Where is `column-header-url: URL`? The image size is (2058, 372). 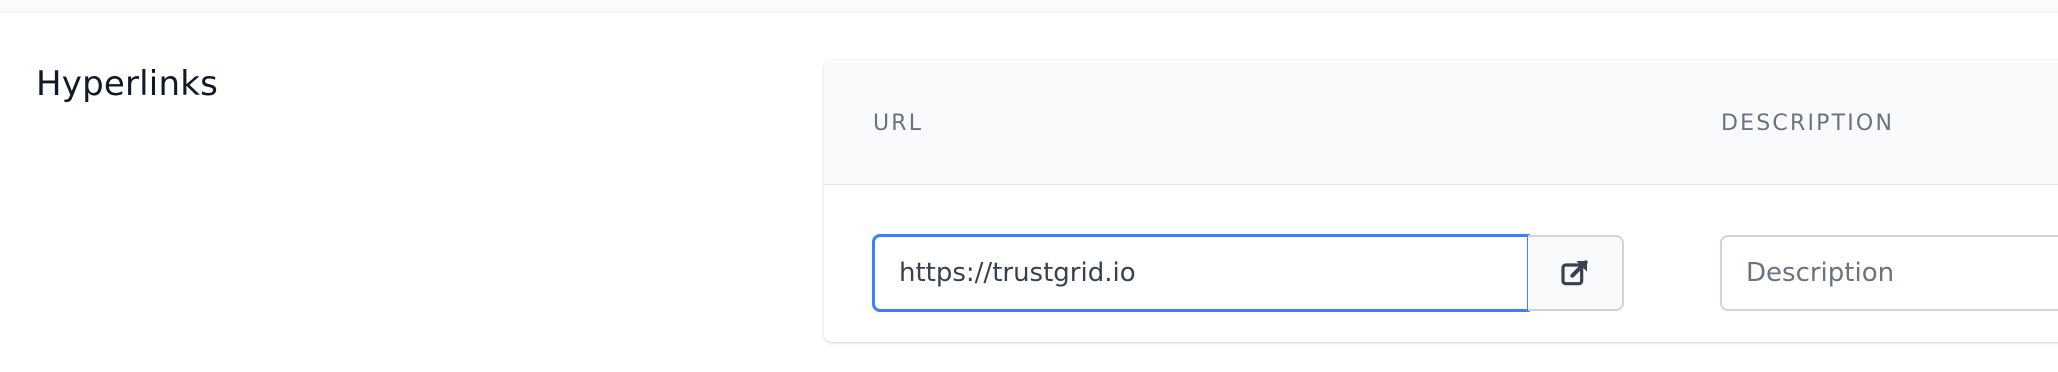
column-header-url: URL is located at coordinates (898, 123).